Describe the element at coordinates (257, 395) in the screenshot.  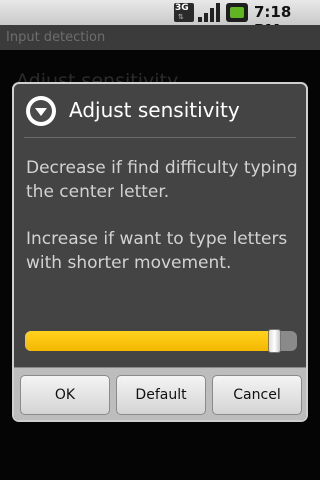
I see `cancel-button: Cancel` at that location.